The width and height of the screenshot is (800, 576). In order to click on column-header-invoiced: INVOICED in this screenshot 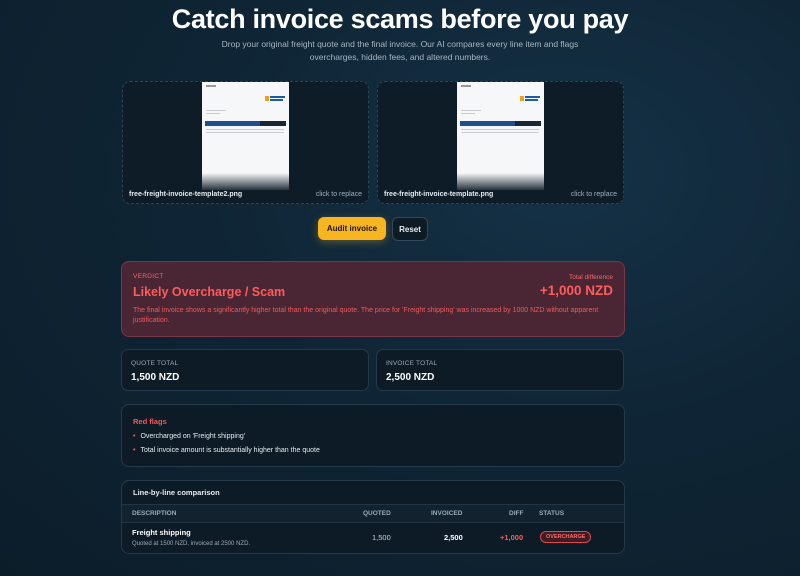, I will do `click(447, 513)`.